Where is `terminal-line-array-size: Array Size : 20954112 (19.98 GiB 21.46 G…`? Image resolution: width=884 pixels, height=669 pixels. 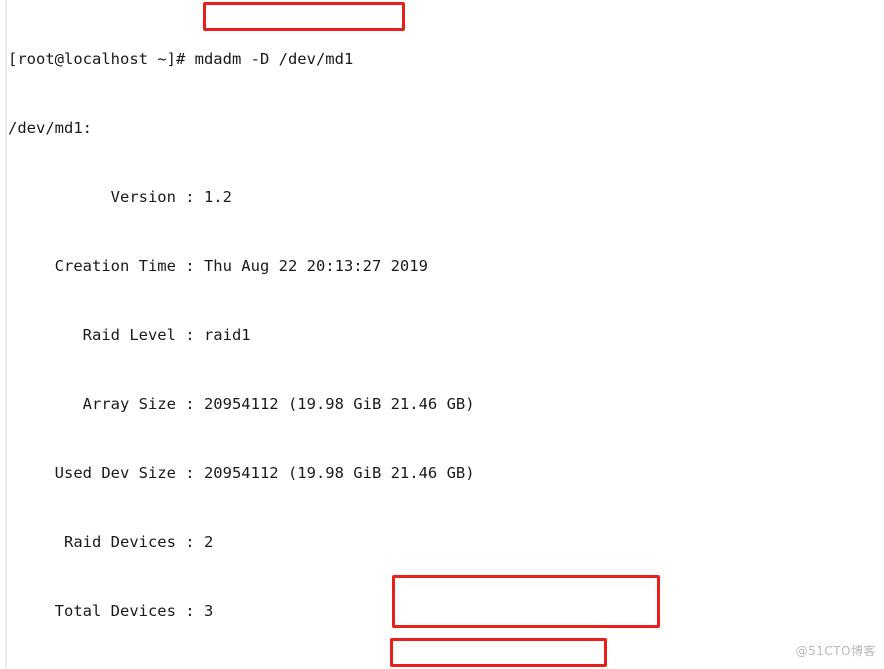 terminal-line-array-size: Array Size : 20954112 (19.98 GiB 21.46 G… is located at coordinates (241, 404).